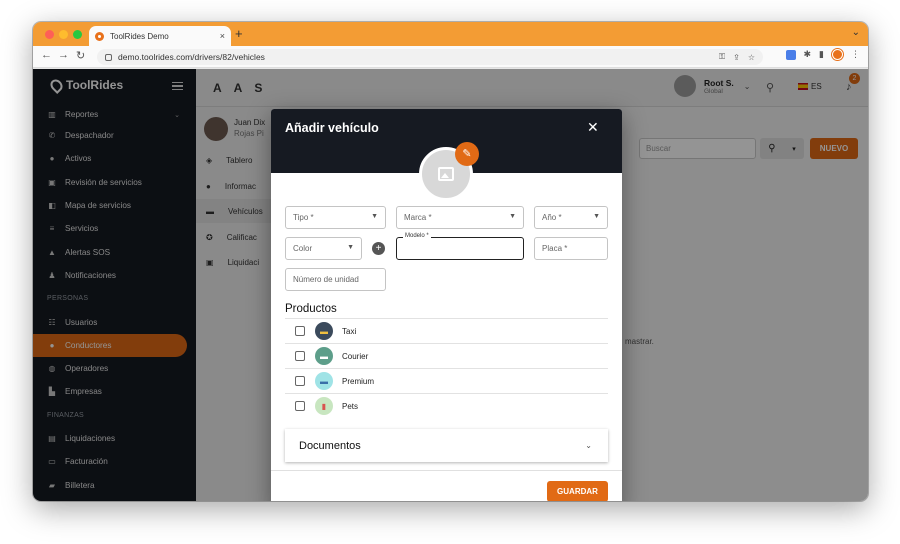  Describe the element at coordinates (330, 445) in the screenshot. I see `documentos-label: Documentos` at that location.